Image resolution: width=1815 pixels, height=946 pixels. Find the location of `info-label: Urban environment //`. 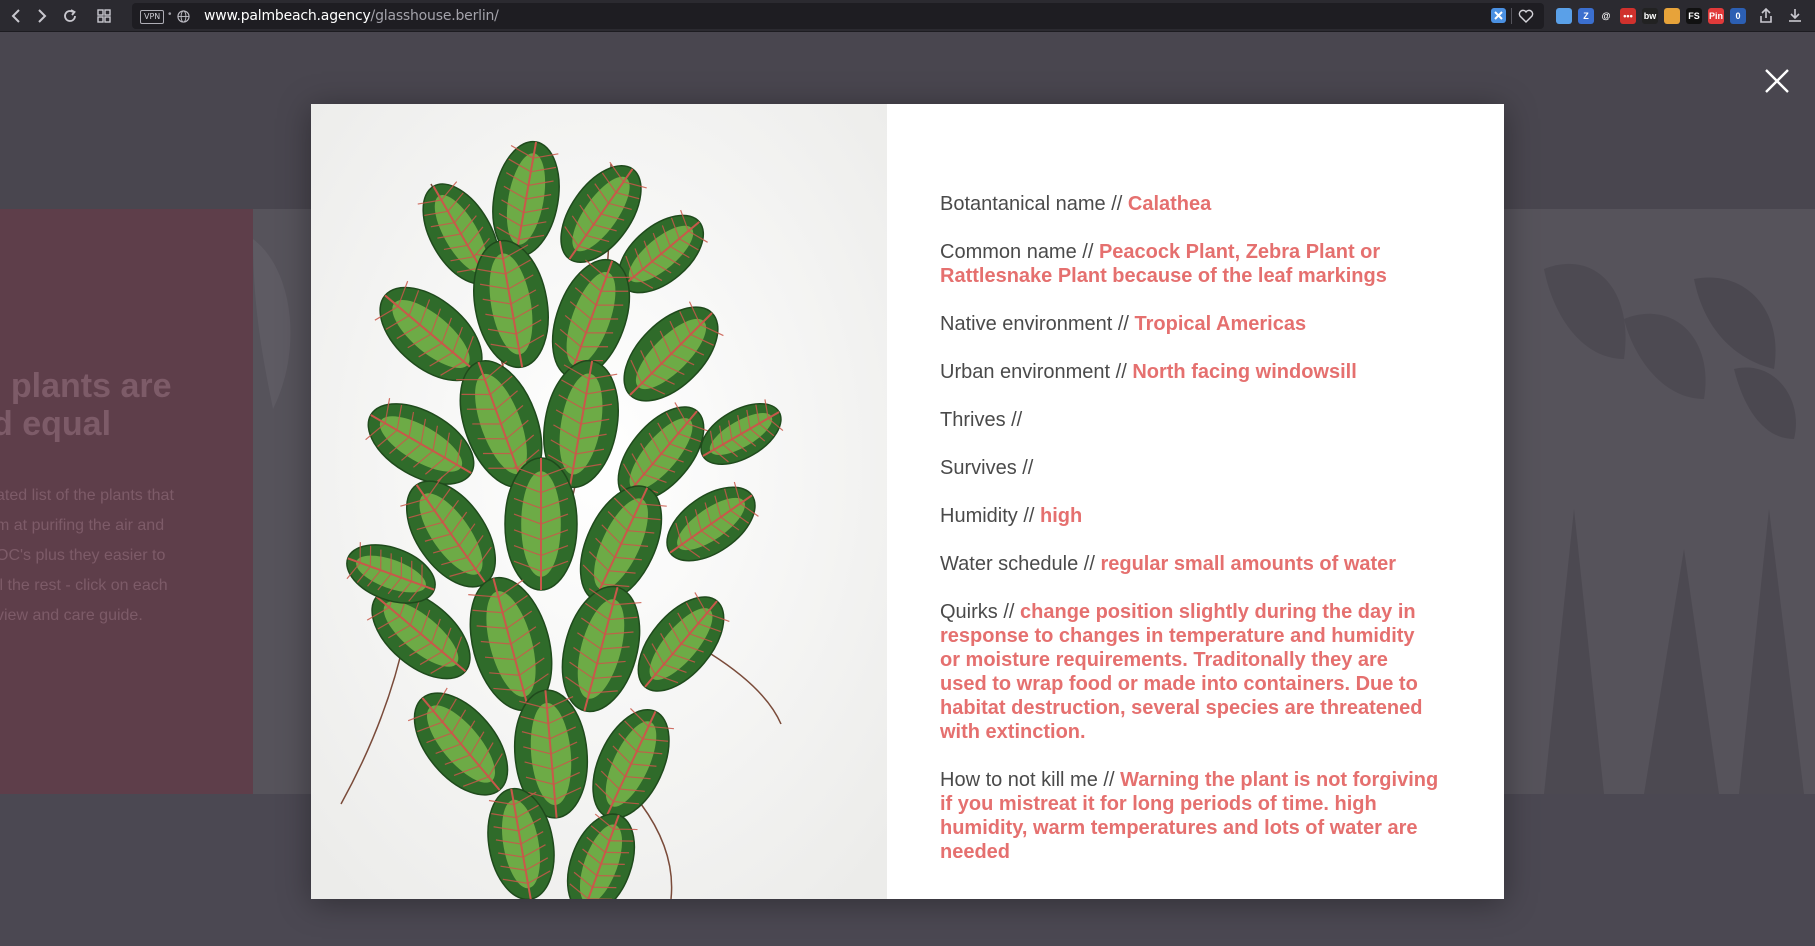

info-label: Urban environment // is located at coordinates (1036, 372).